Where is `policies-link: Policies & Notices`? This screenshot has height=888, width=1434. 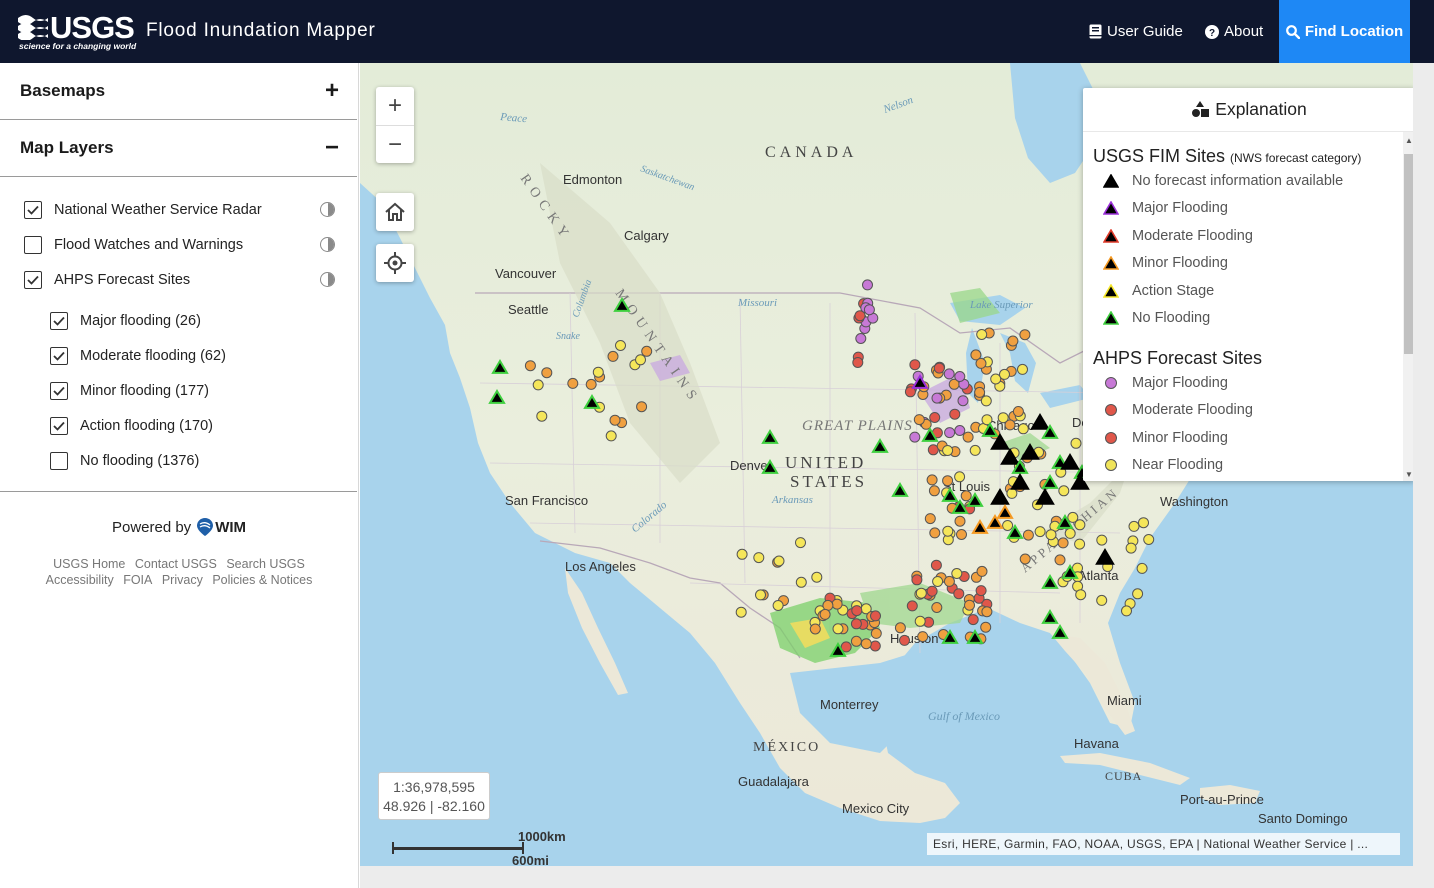 policies-link: Policies & Notices is located at coordinates (262, 580).